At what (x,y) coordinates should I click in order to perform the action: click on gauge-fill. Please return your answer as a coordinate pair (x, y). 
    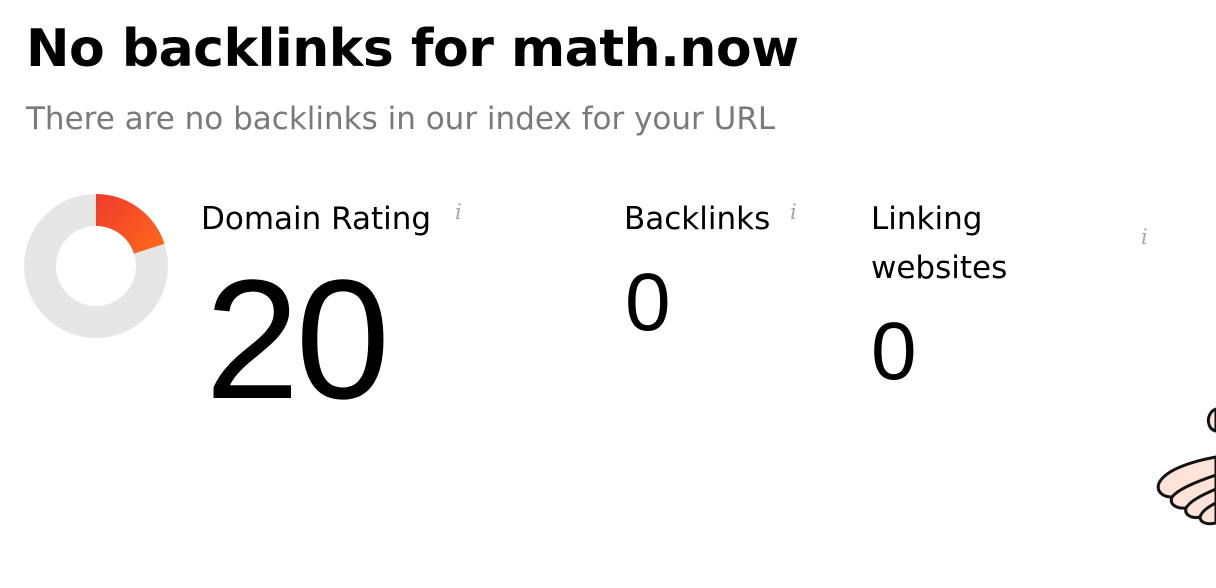
    Looking at the image, I should click on (130, 224).